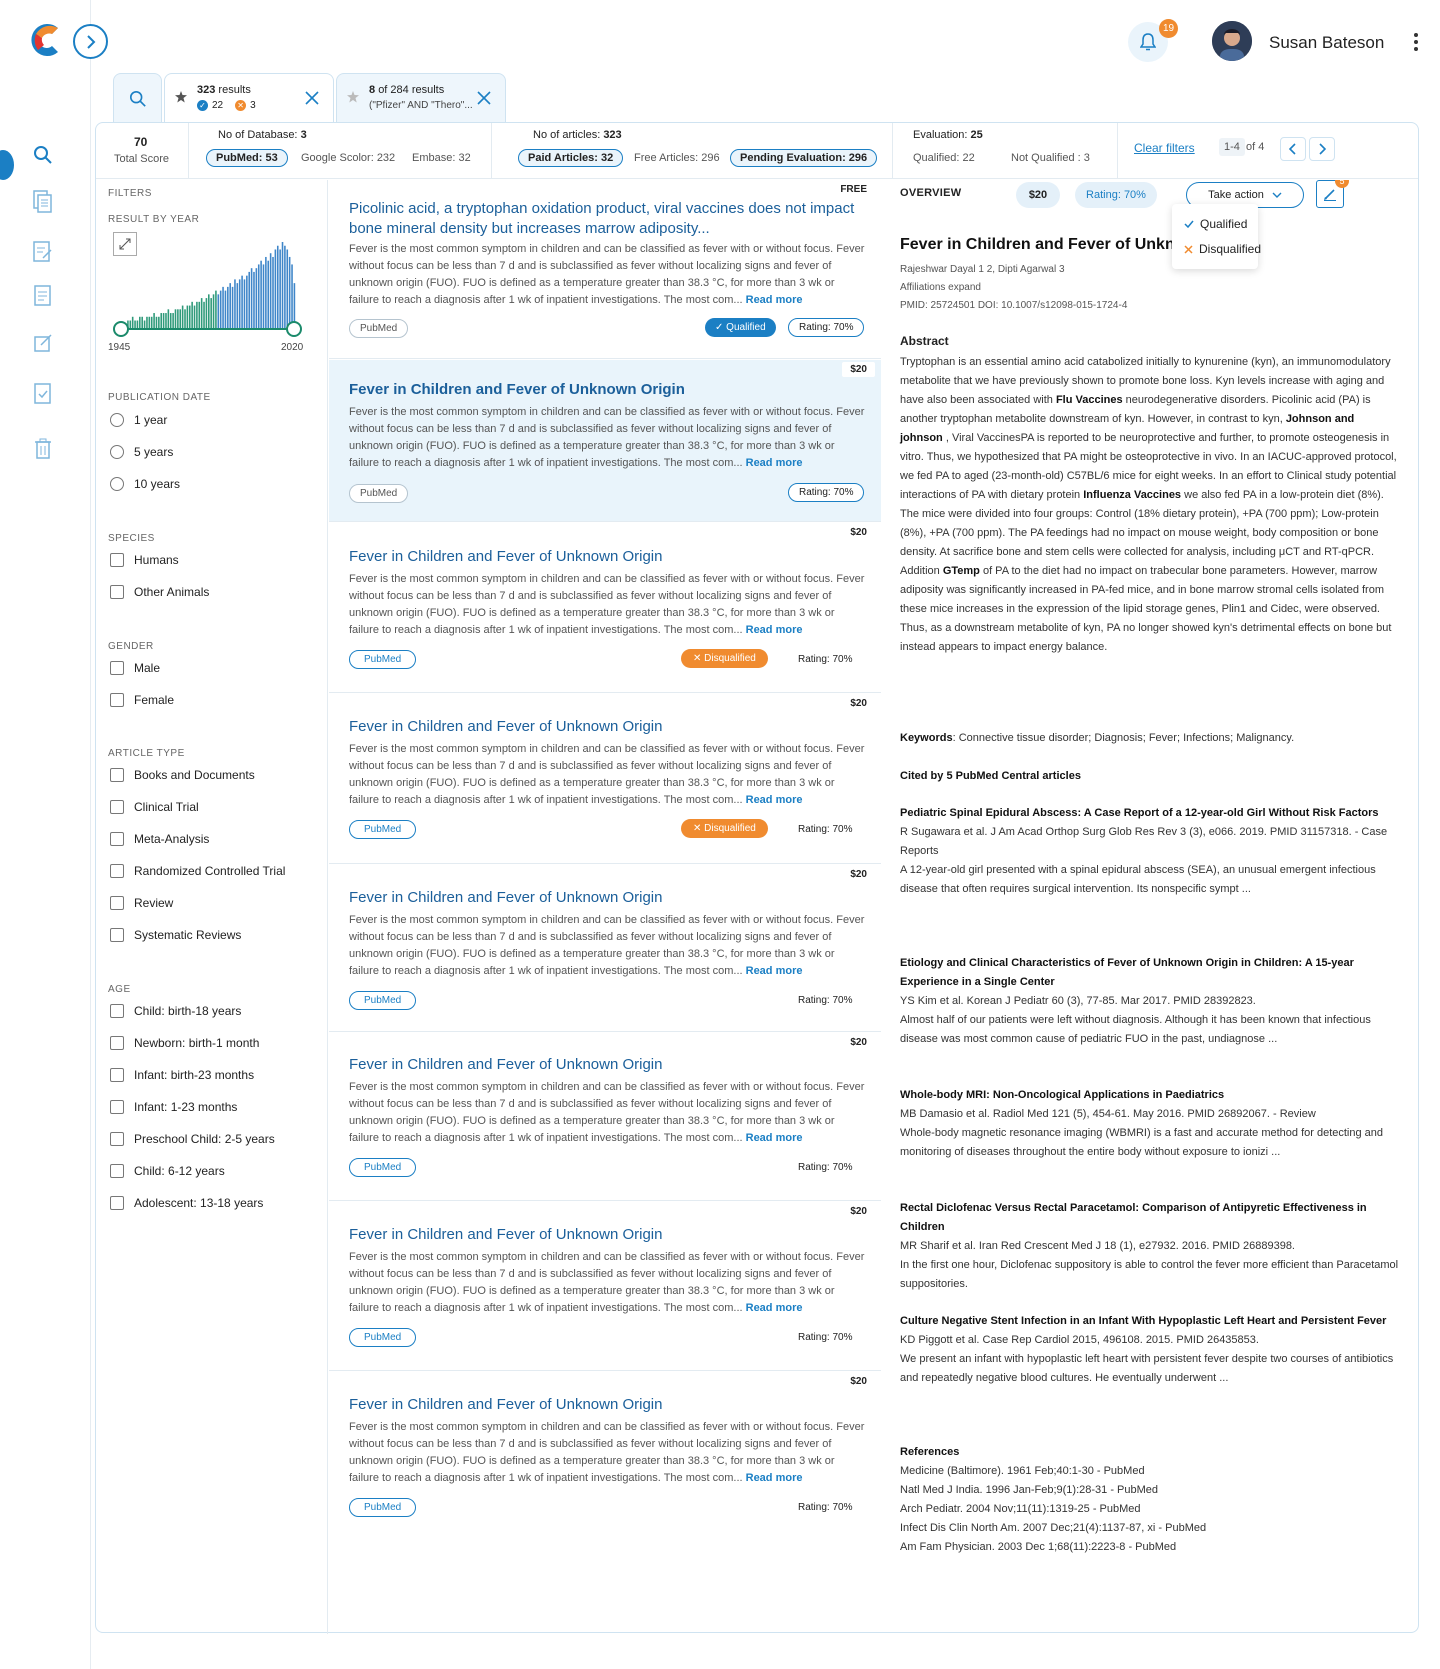 The image size is (1440, 1669). Describe the element at coordinates (167, 1171) in the screenshot. I see `age-child-6-12: Child: 6-12 years` at that location.